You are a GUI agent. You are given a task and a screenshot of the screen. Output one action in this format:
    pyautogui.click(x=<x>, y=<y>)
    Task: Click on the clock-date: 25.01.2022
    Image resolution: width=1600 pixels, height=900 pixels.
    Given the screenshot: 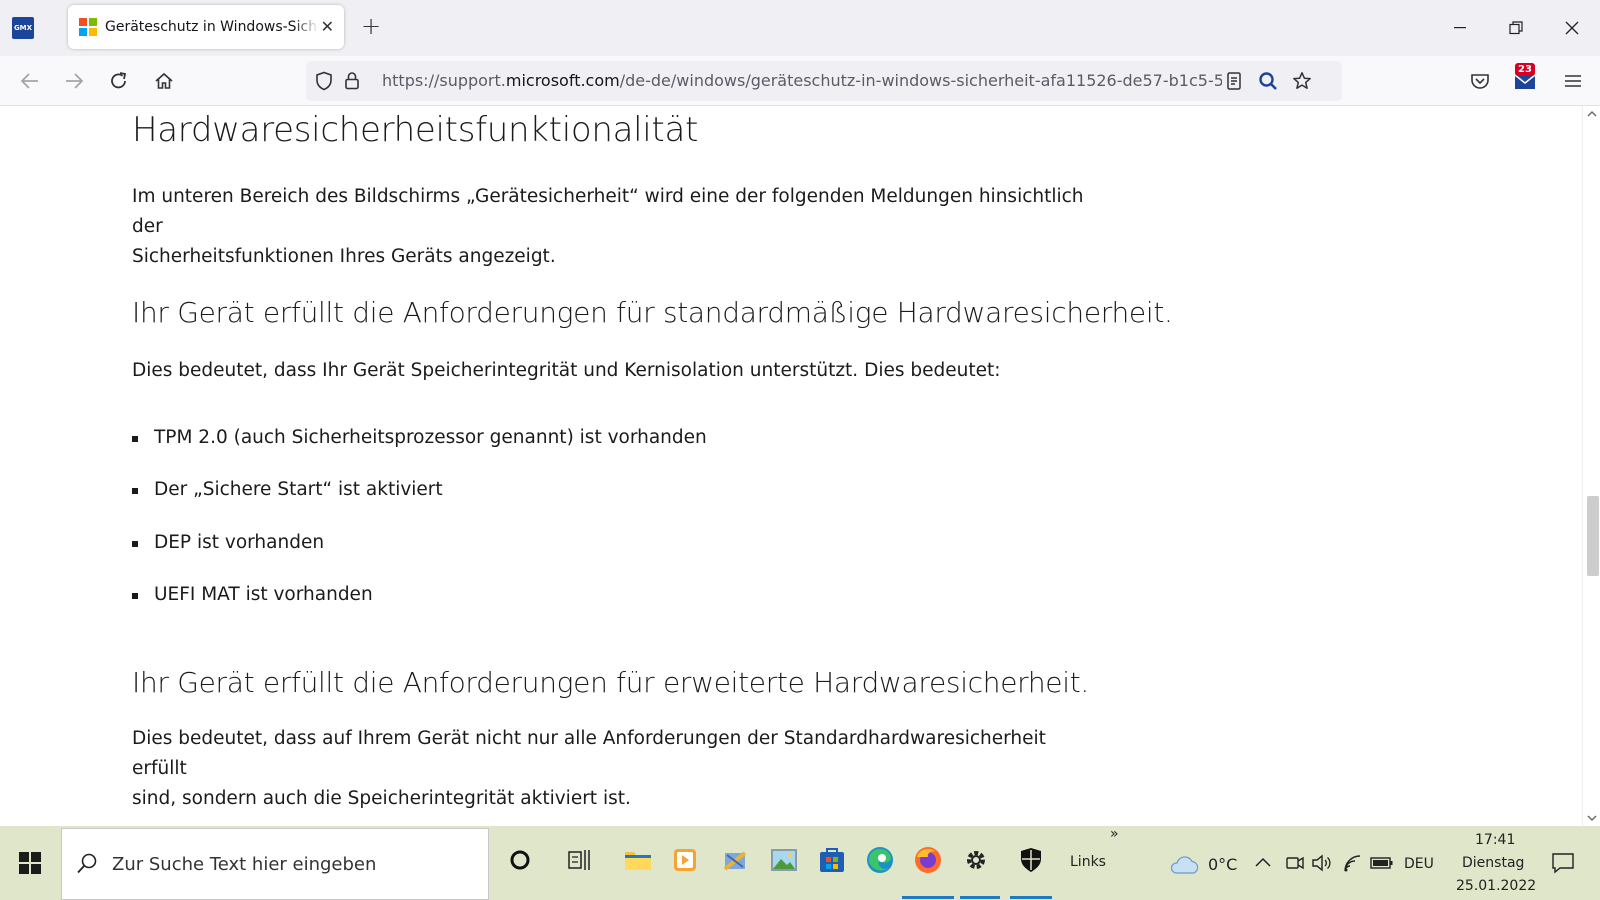 What is the action you would take?
    pyautogui.click(x=1496, y=886)
    